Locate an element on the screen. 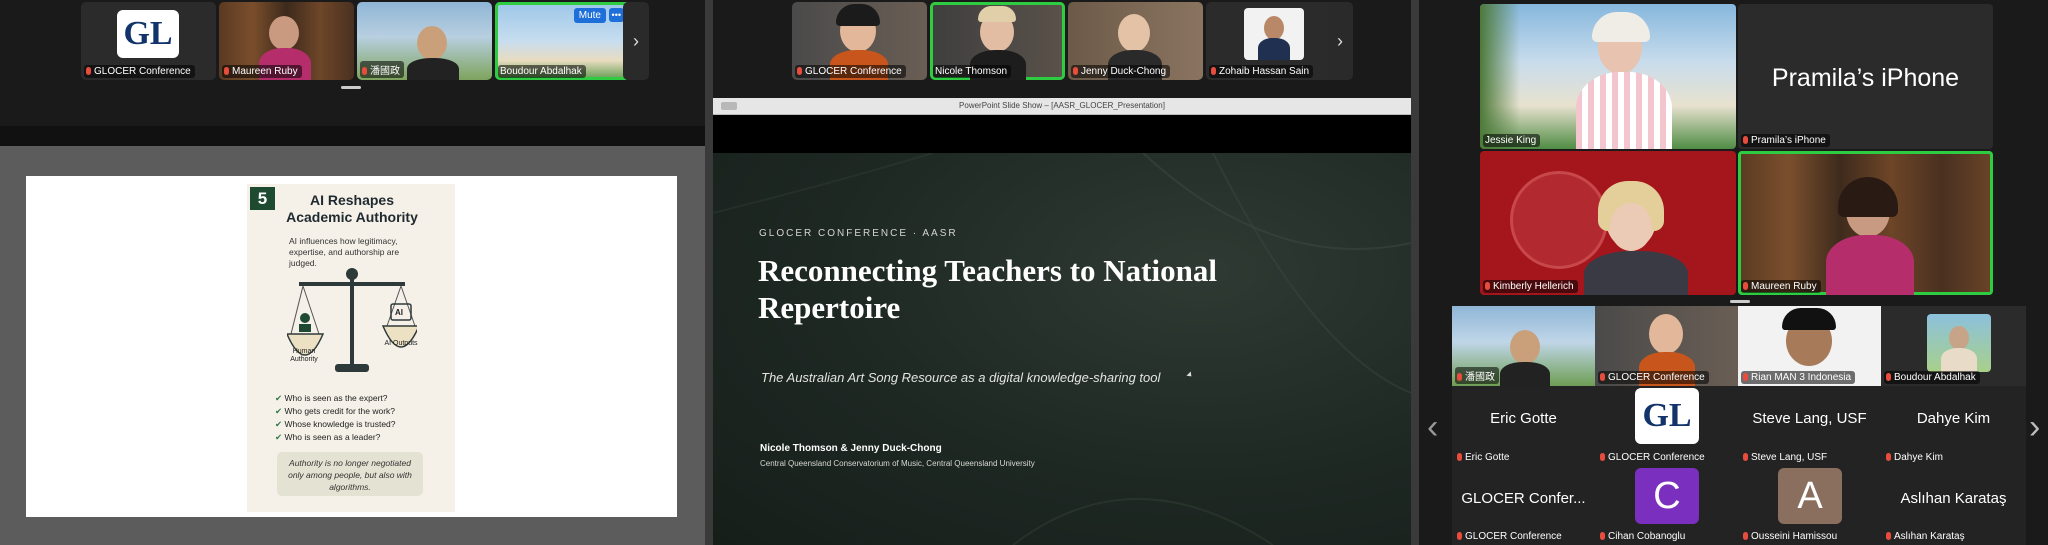 The height and width of the screenshot is (545, 2048). panel-divider is located at coordinates (709, 272).